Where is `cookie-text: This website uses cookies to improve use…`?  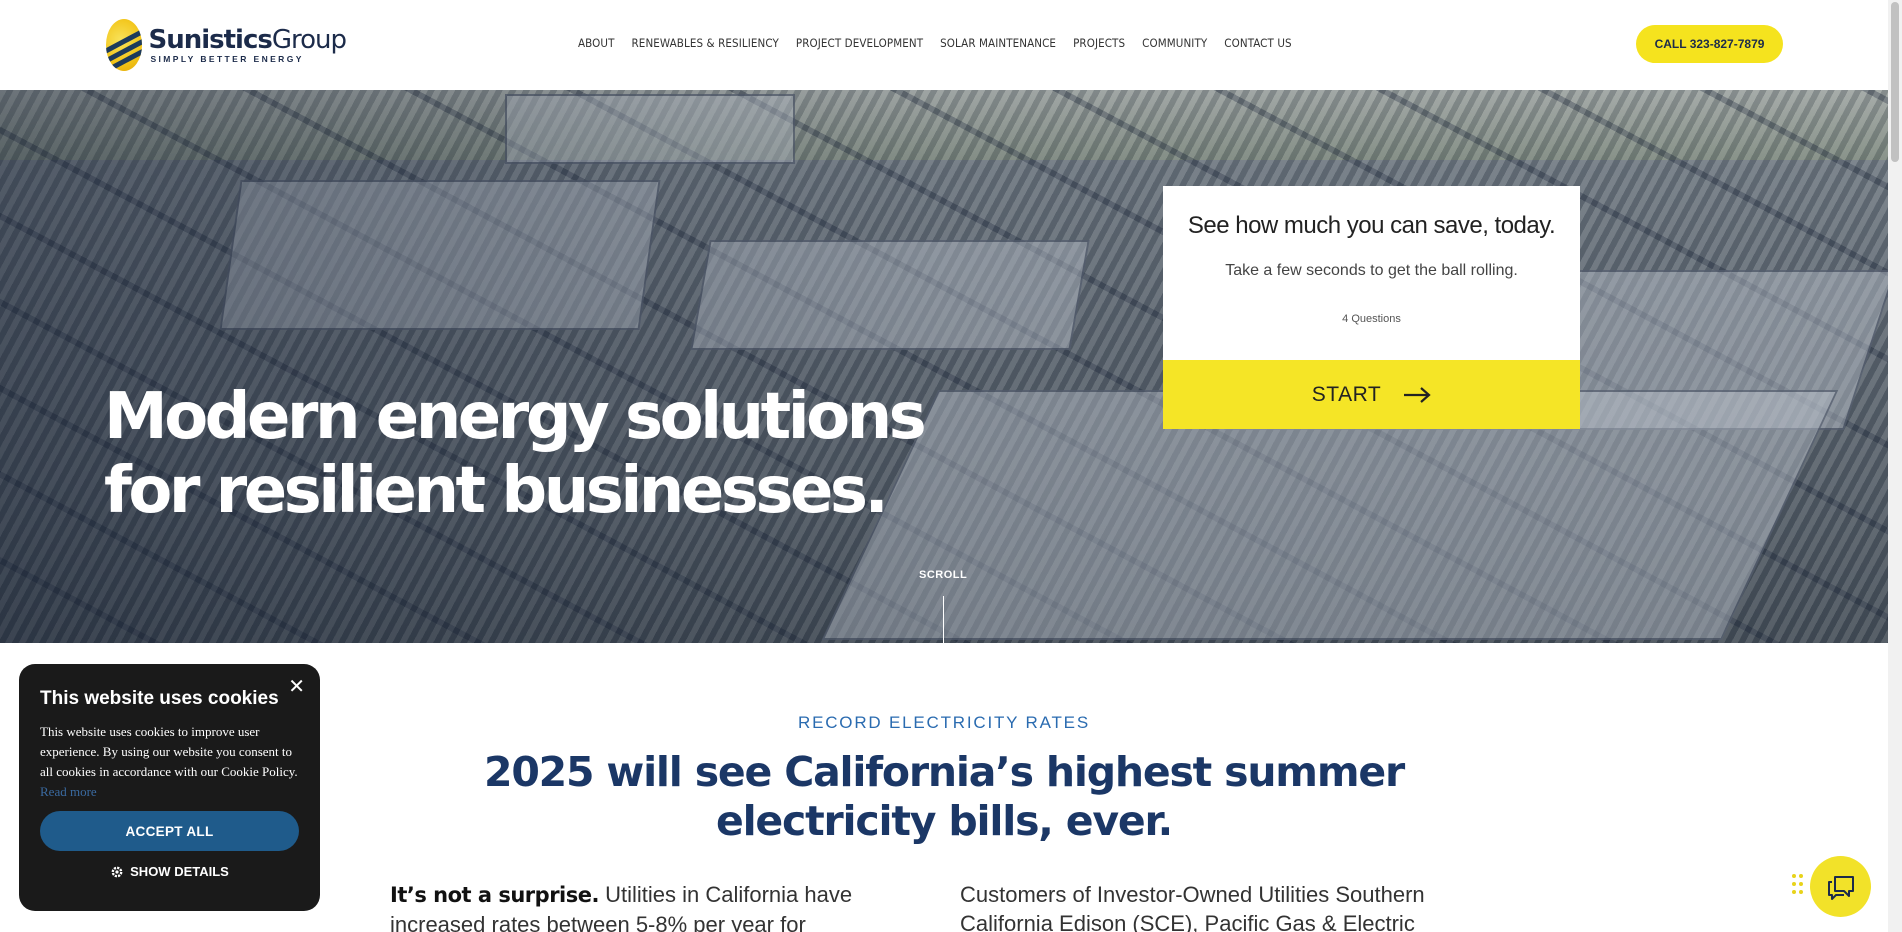
cookie-text: This website uses cookies to improve use… is located at coordinates (169, 761).